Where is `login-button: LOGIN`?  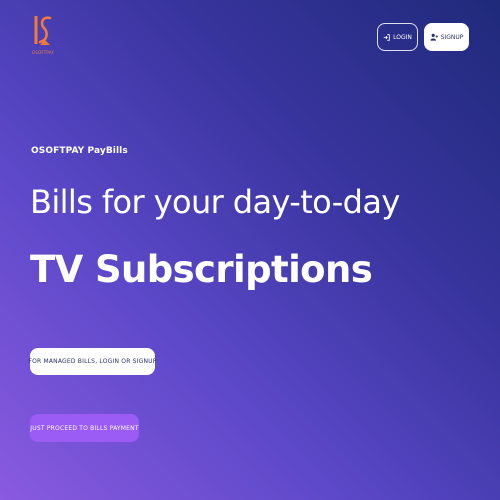
login-button: LOGIN is located at coordinates (397, 37).